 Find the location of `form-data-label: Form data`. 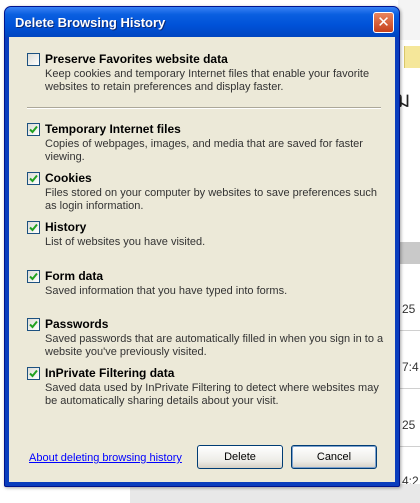

form-data-label: Form data is located at coordinates (74, 276).